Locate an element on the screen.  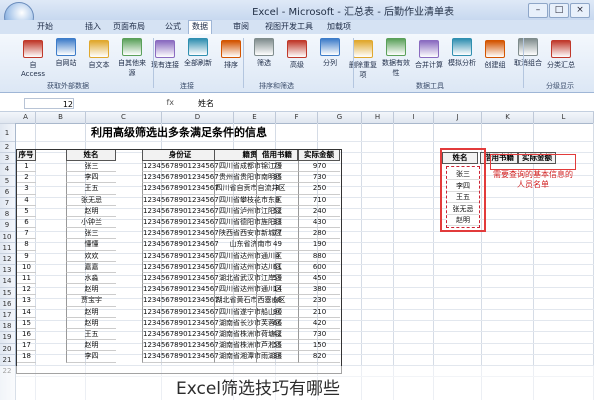
ribbon-tabs: 开始 插入 页面布局 公式 数据 审阅 视图 开发工具 加载项 is located at coordinates (297, 27).